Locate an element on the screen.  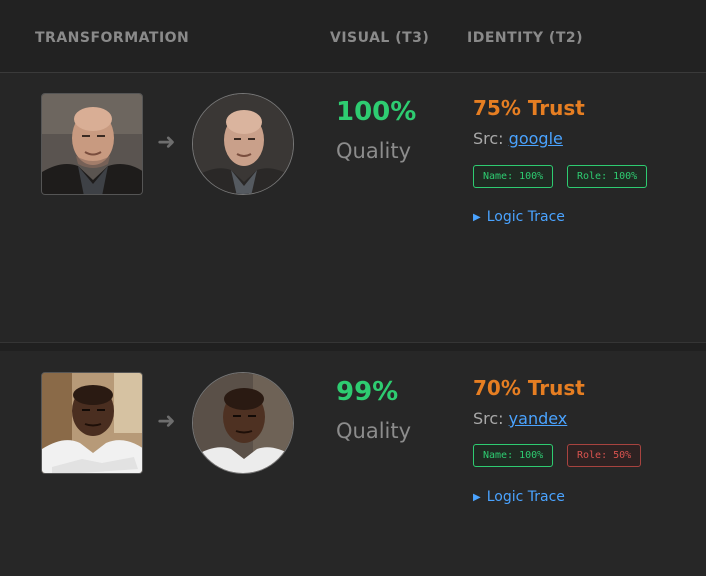
table-header: TRANSFORMATION VISUAL (T3) IDENTITY (T2) is located at coordinates (353, 36).